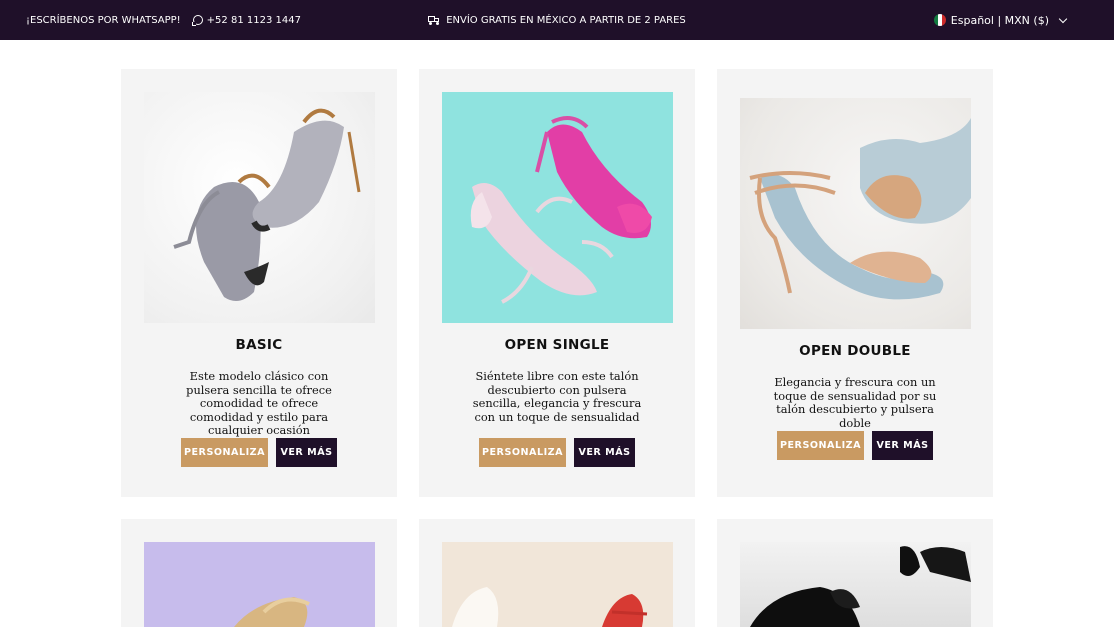  What do you see at coordinates (855, 351) in the screenshot?
I see `product-title: OPEN DOUBLE` at bounding box center [855, 351].